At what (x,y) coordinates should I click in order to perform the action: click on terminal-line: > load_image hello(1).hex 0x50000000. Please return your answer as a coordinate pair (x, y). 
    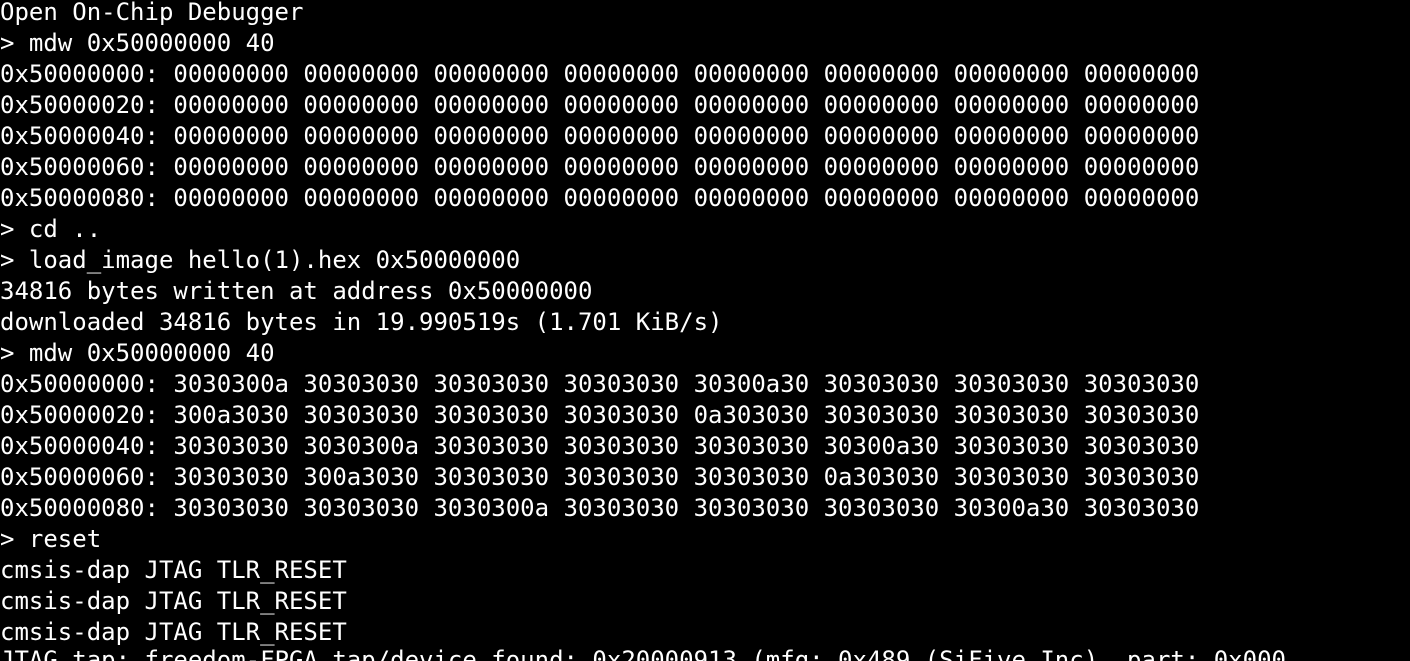
    Looking at the image, I should click on (260, 260).